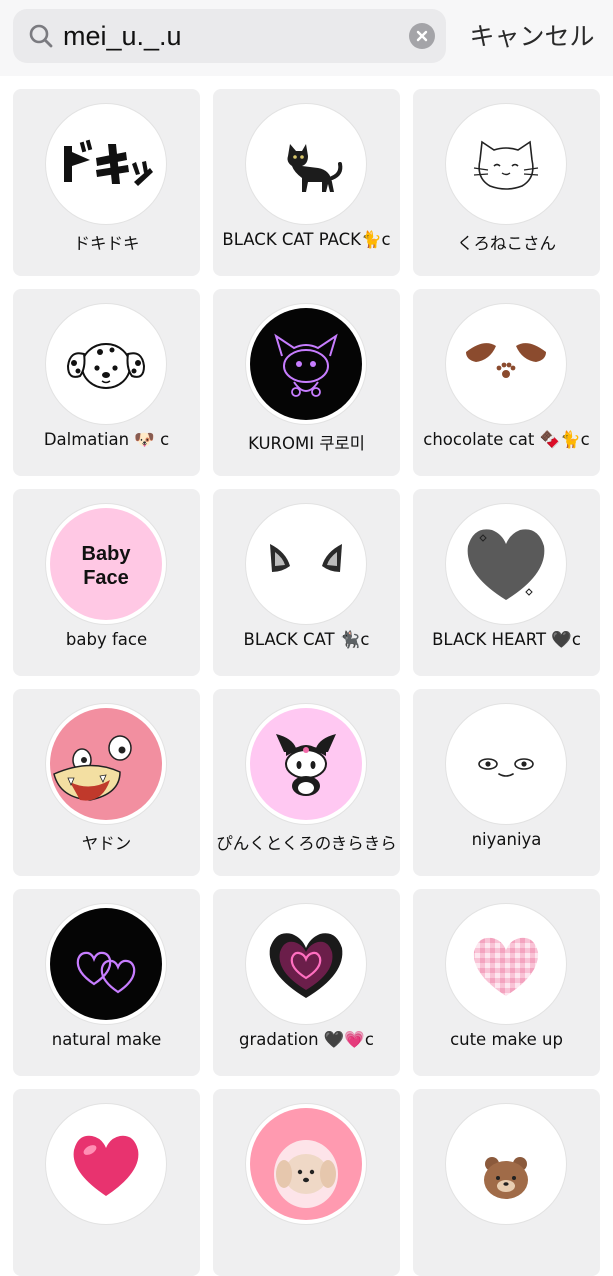  I want to click on filter-label: niyaniya, so click(506, 839).